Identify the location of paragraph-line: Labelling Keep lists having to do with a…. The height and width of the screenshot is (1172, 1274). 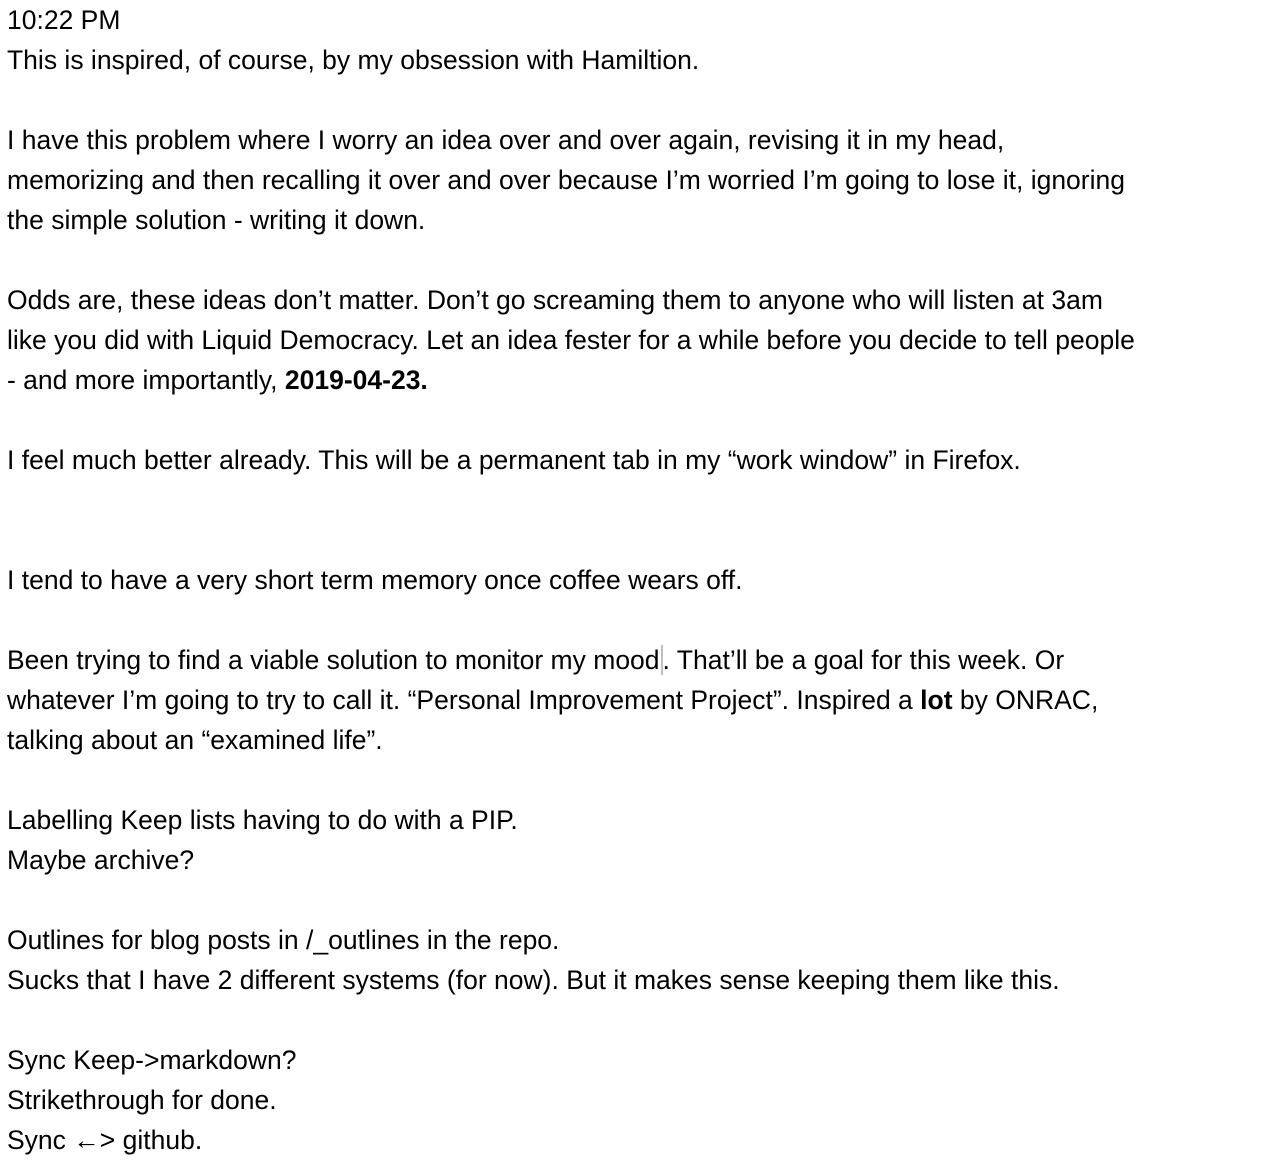
(262, 820).